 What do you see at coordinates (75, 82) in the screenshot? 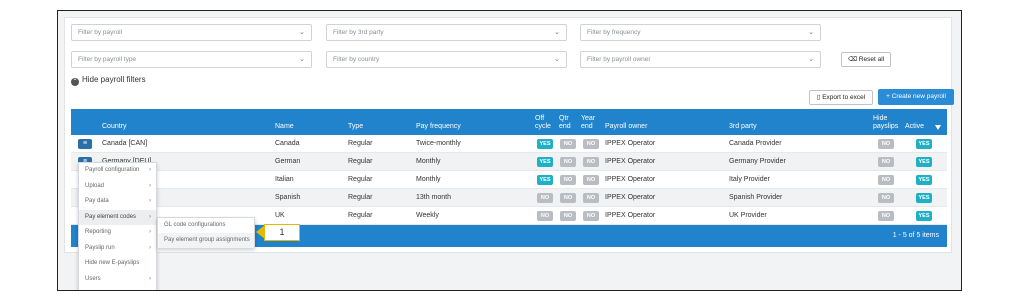
I see `chevron-up-circle-icon: ⌃` at bounding box center [75, 82].